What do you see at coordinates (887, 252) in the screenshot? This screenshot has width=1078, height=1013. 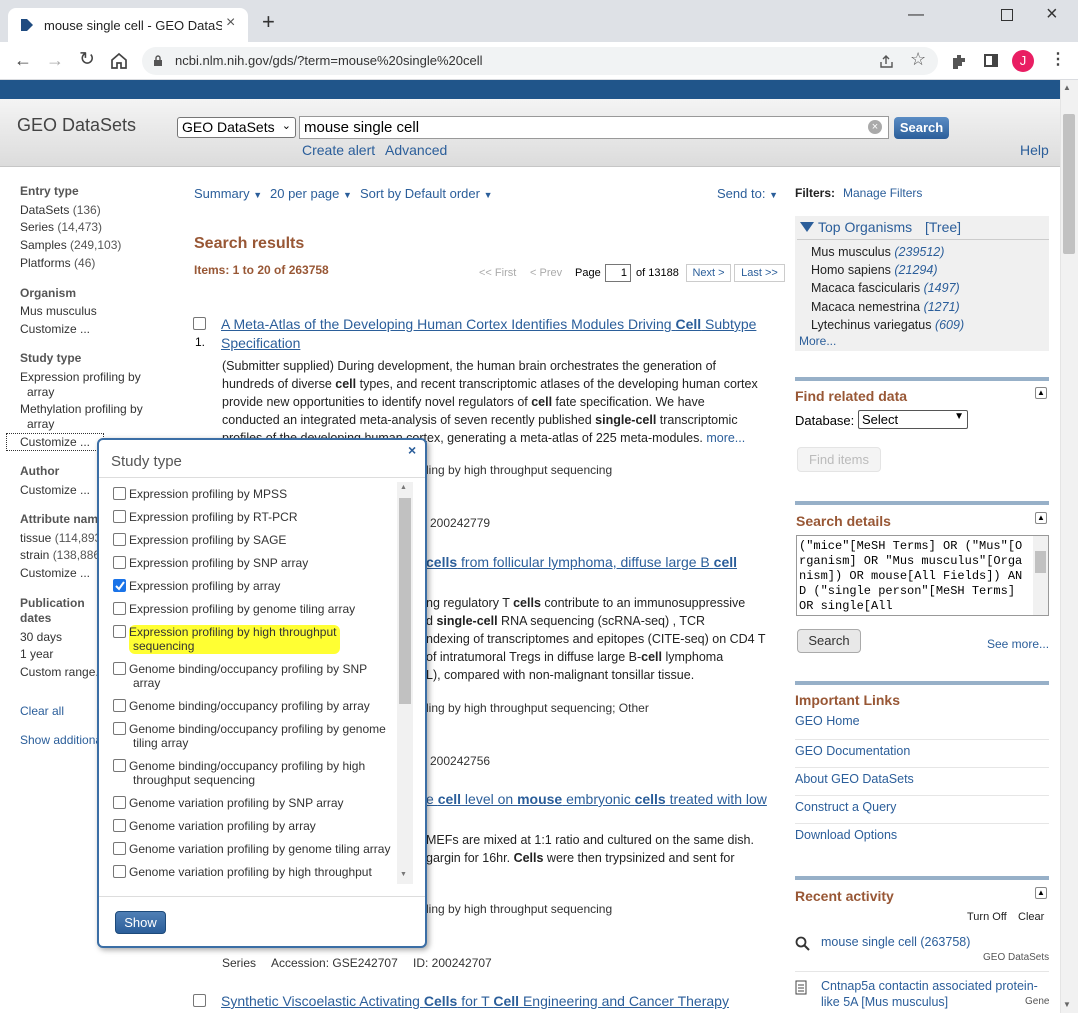 I see `organism-item: Mus musculus (239512)` at bounding box center [887, 252].